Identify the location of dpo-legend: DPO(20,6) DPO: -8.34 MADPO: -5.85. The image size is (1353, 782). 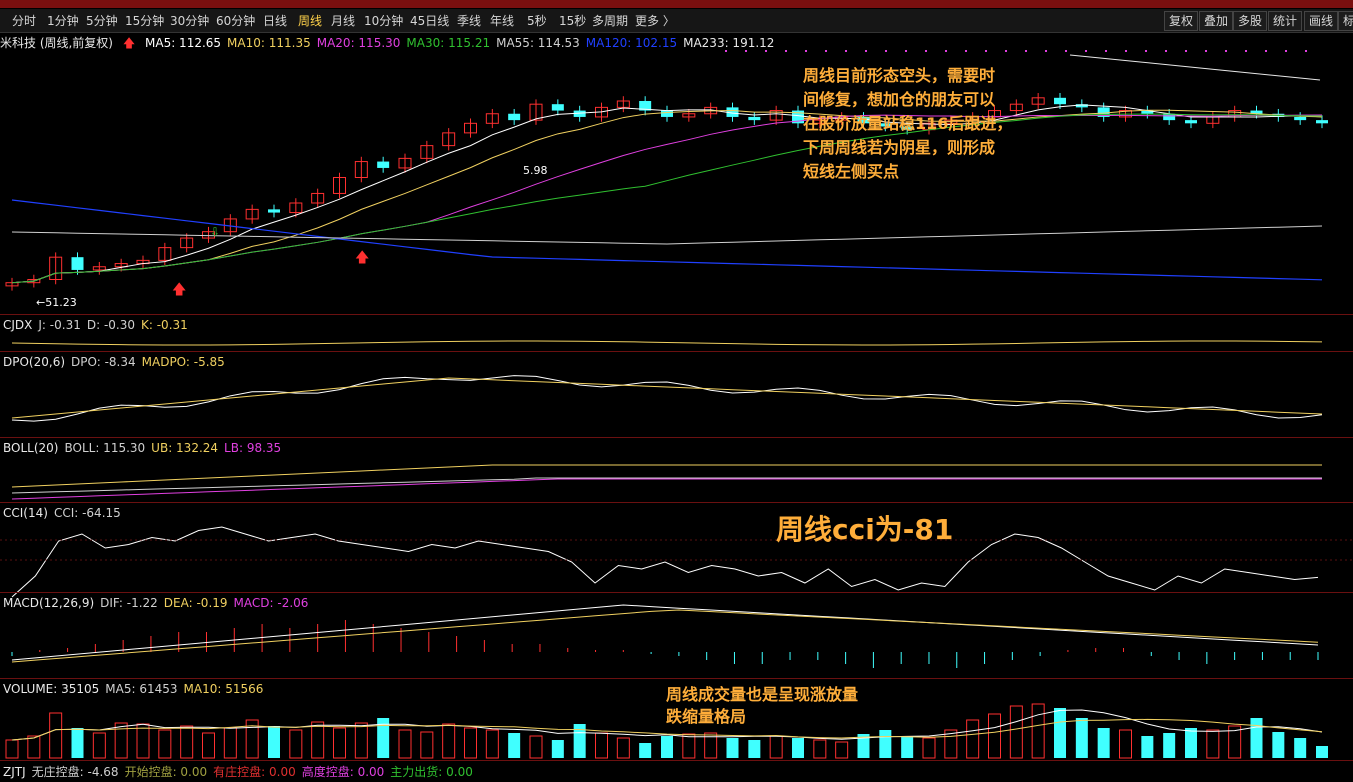
(117, 362).